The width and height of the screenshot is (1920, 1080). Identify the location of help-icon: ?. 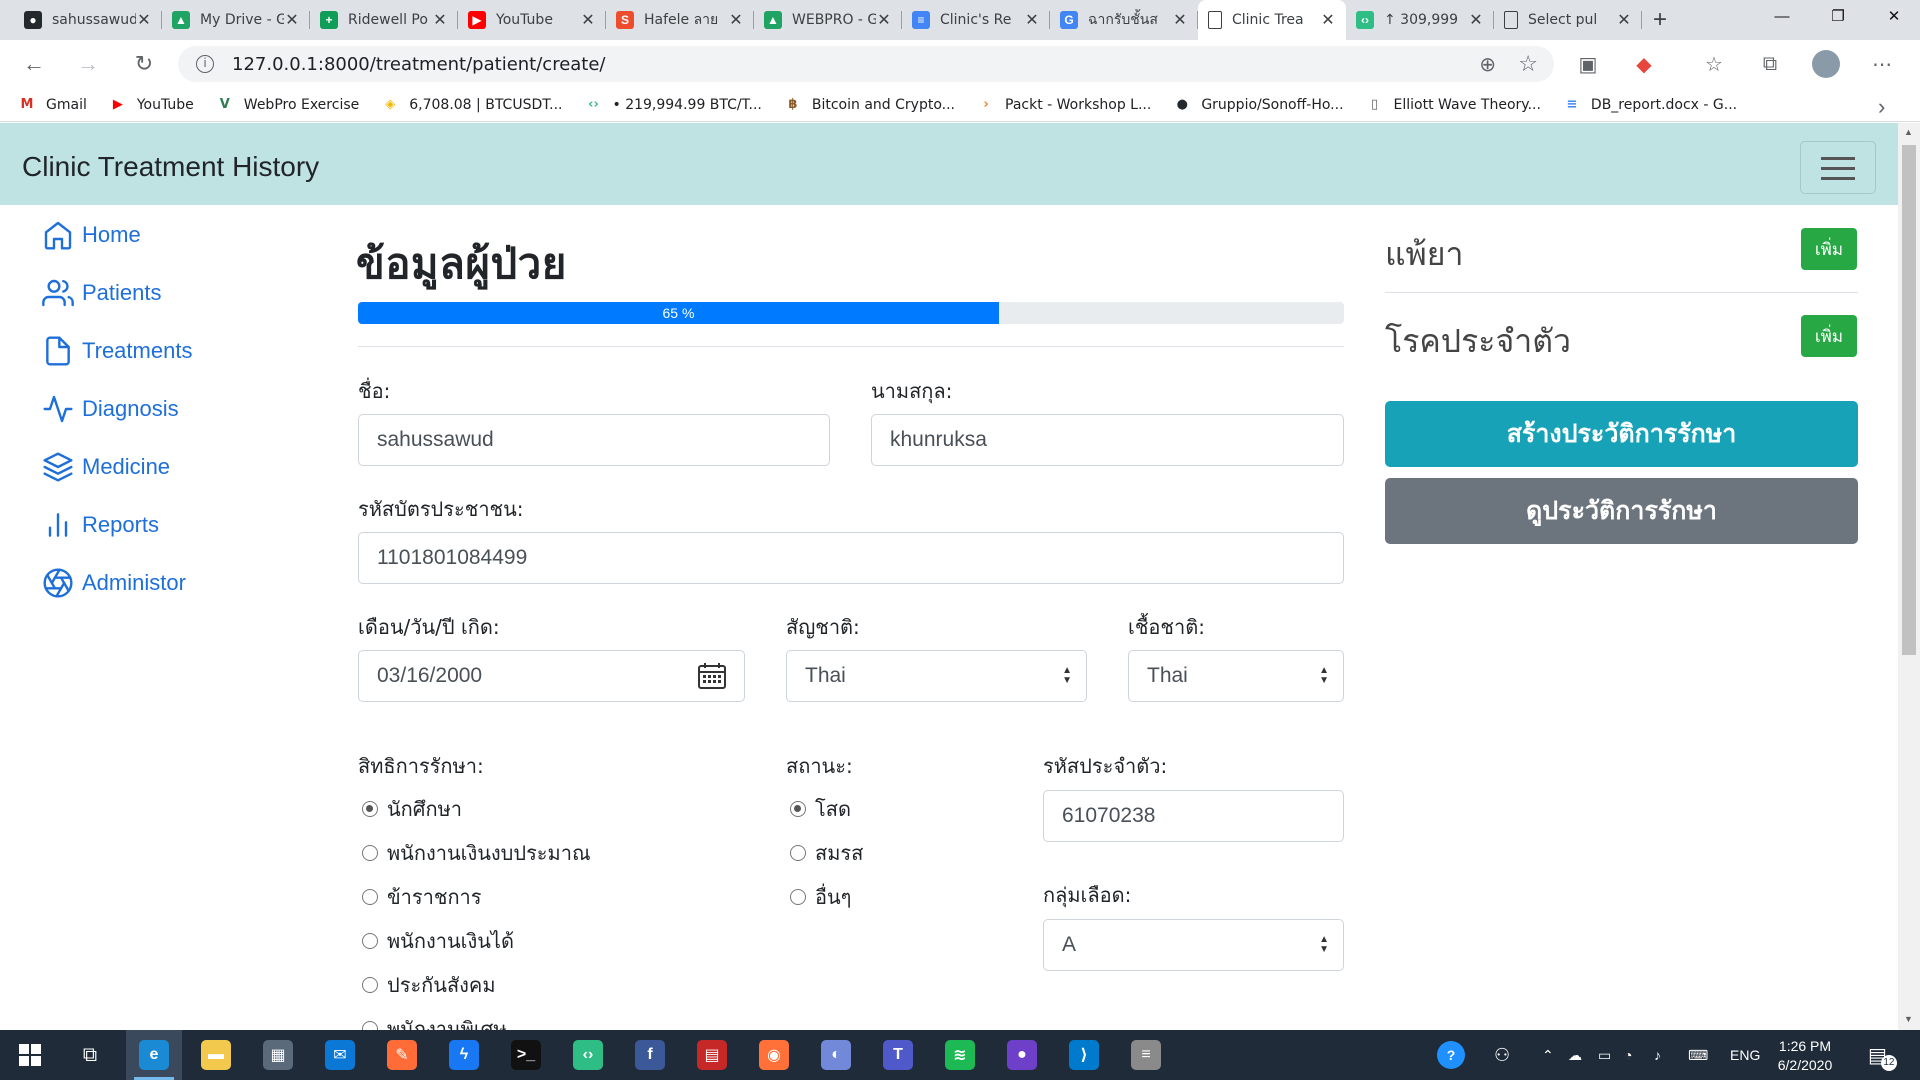
(1451, 1055).